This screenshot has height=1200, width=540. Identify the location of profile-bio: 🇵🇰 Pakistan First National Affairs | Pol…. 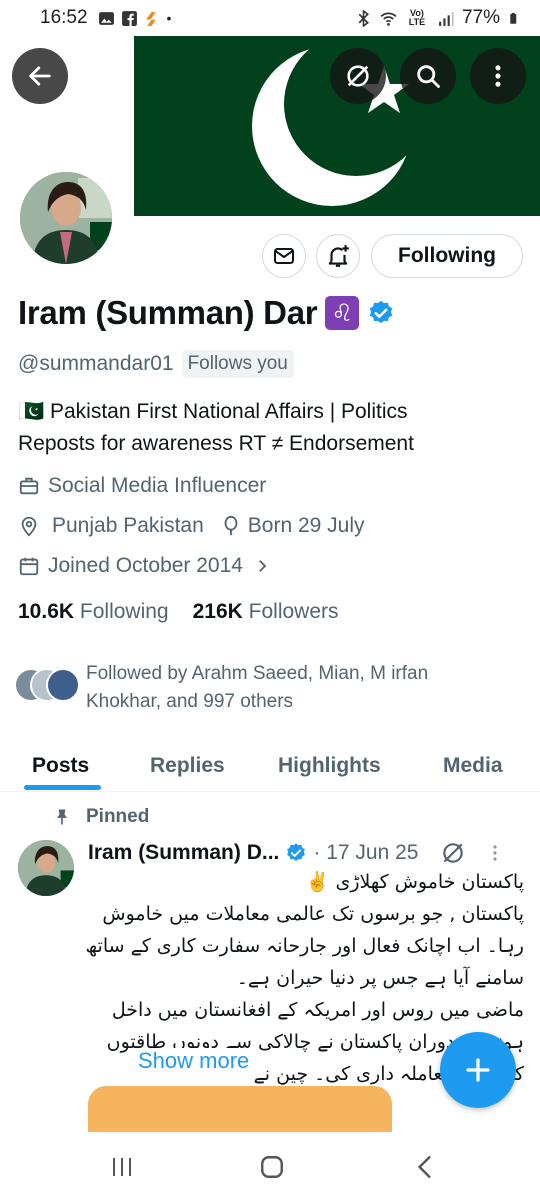
(273, 428).